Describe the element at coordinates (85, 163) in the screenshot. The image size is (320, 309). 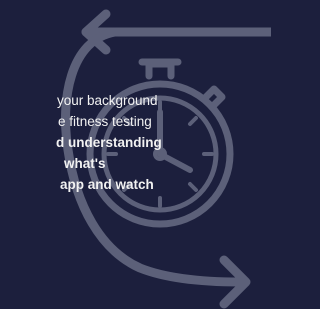
I see `text-line-4: what's` at that location.